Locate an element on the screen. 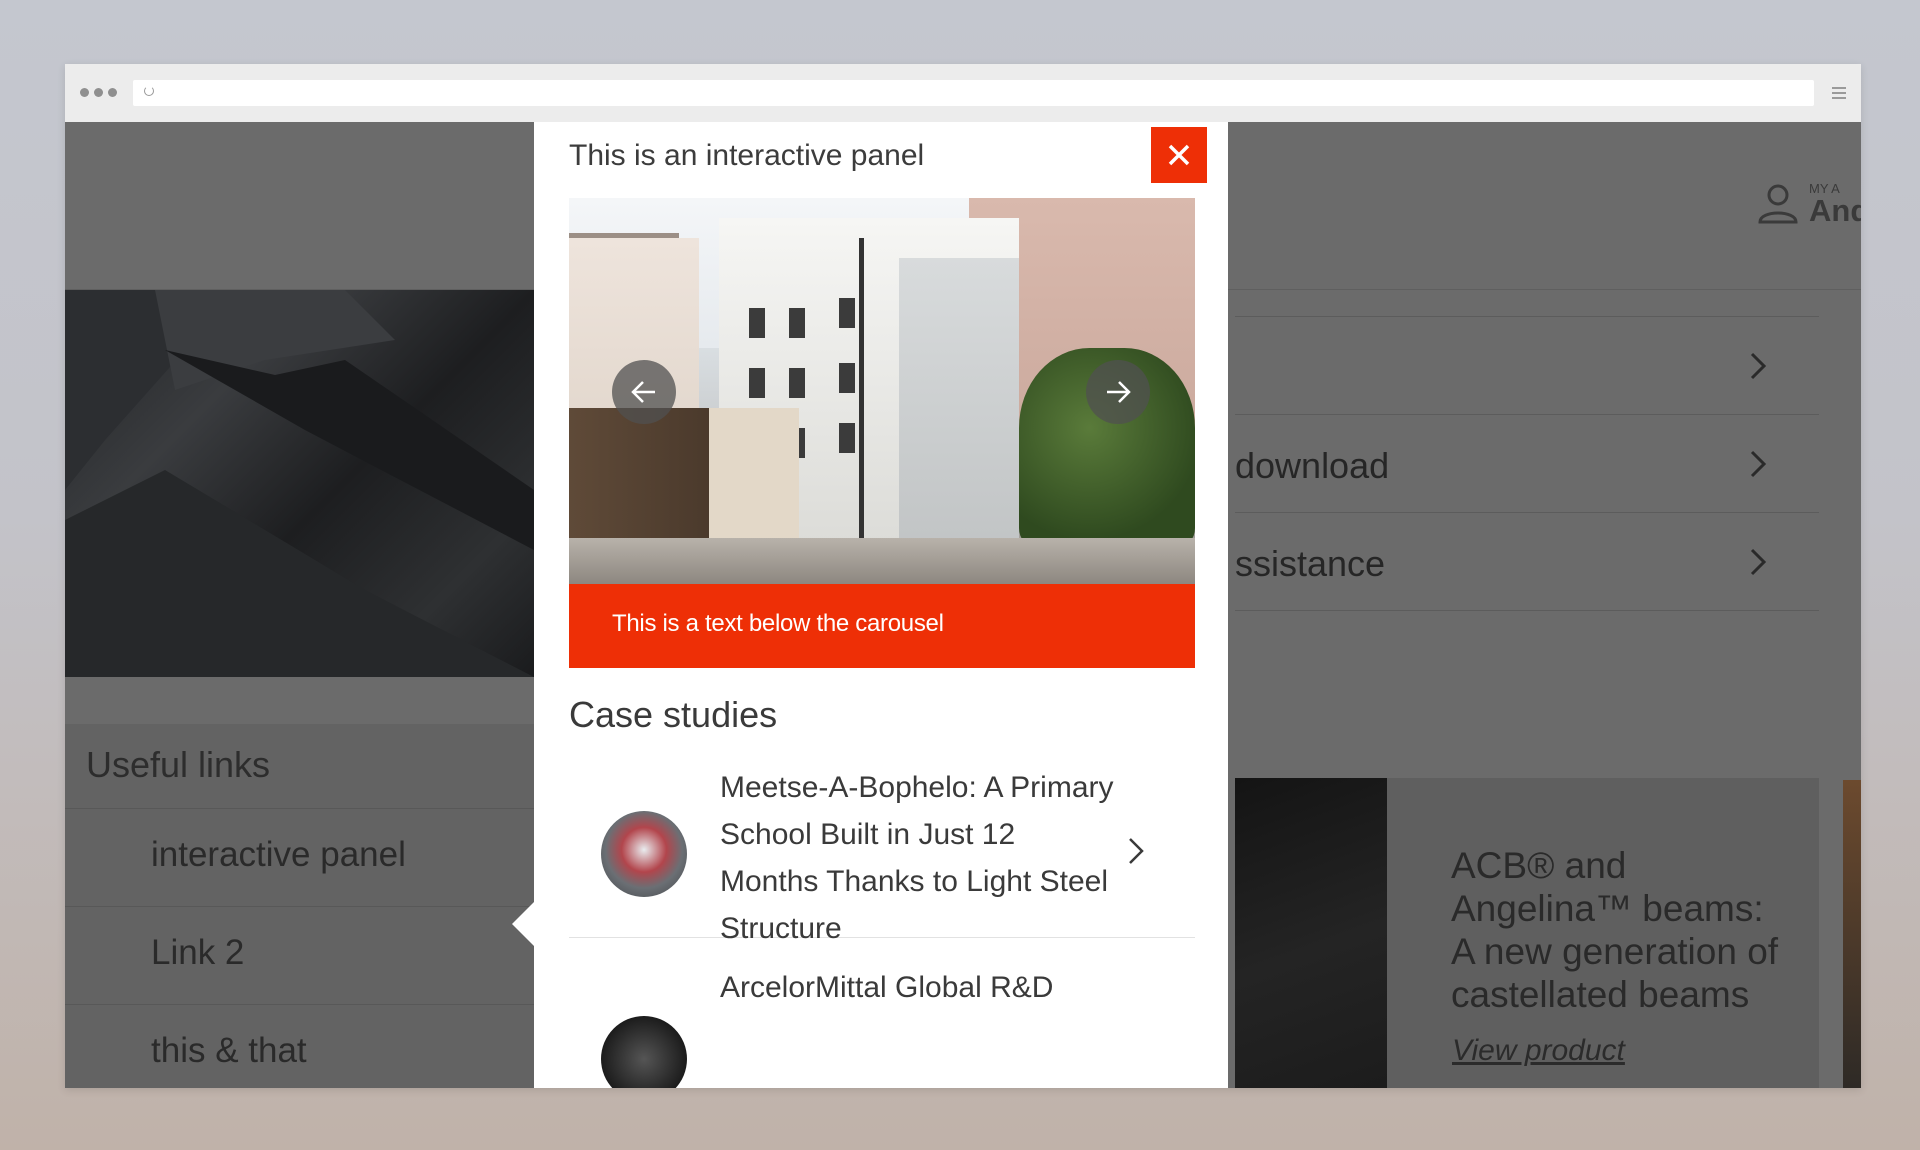  useful-link-interactive-panel: interactive panel is located at coordinates (299, 857).